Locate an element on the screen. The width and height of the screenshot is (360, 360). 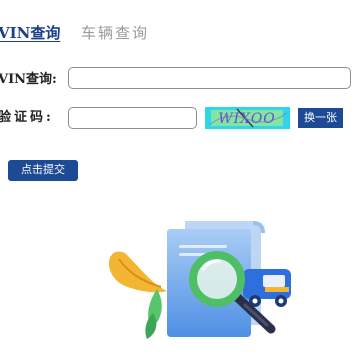
submit-button: 点击提交 is located at coordinates (43, 170).